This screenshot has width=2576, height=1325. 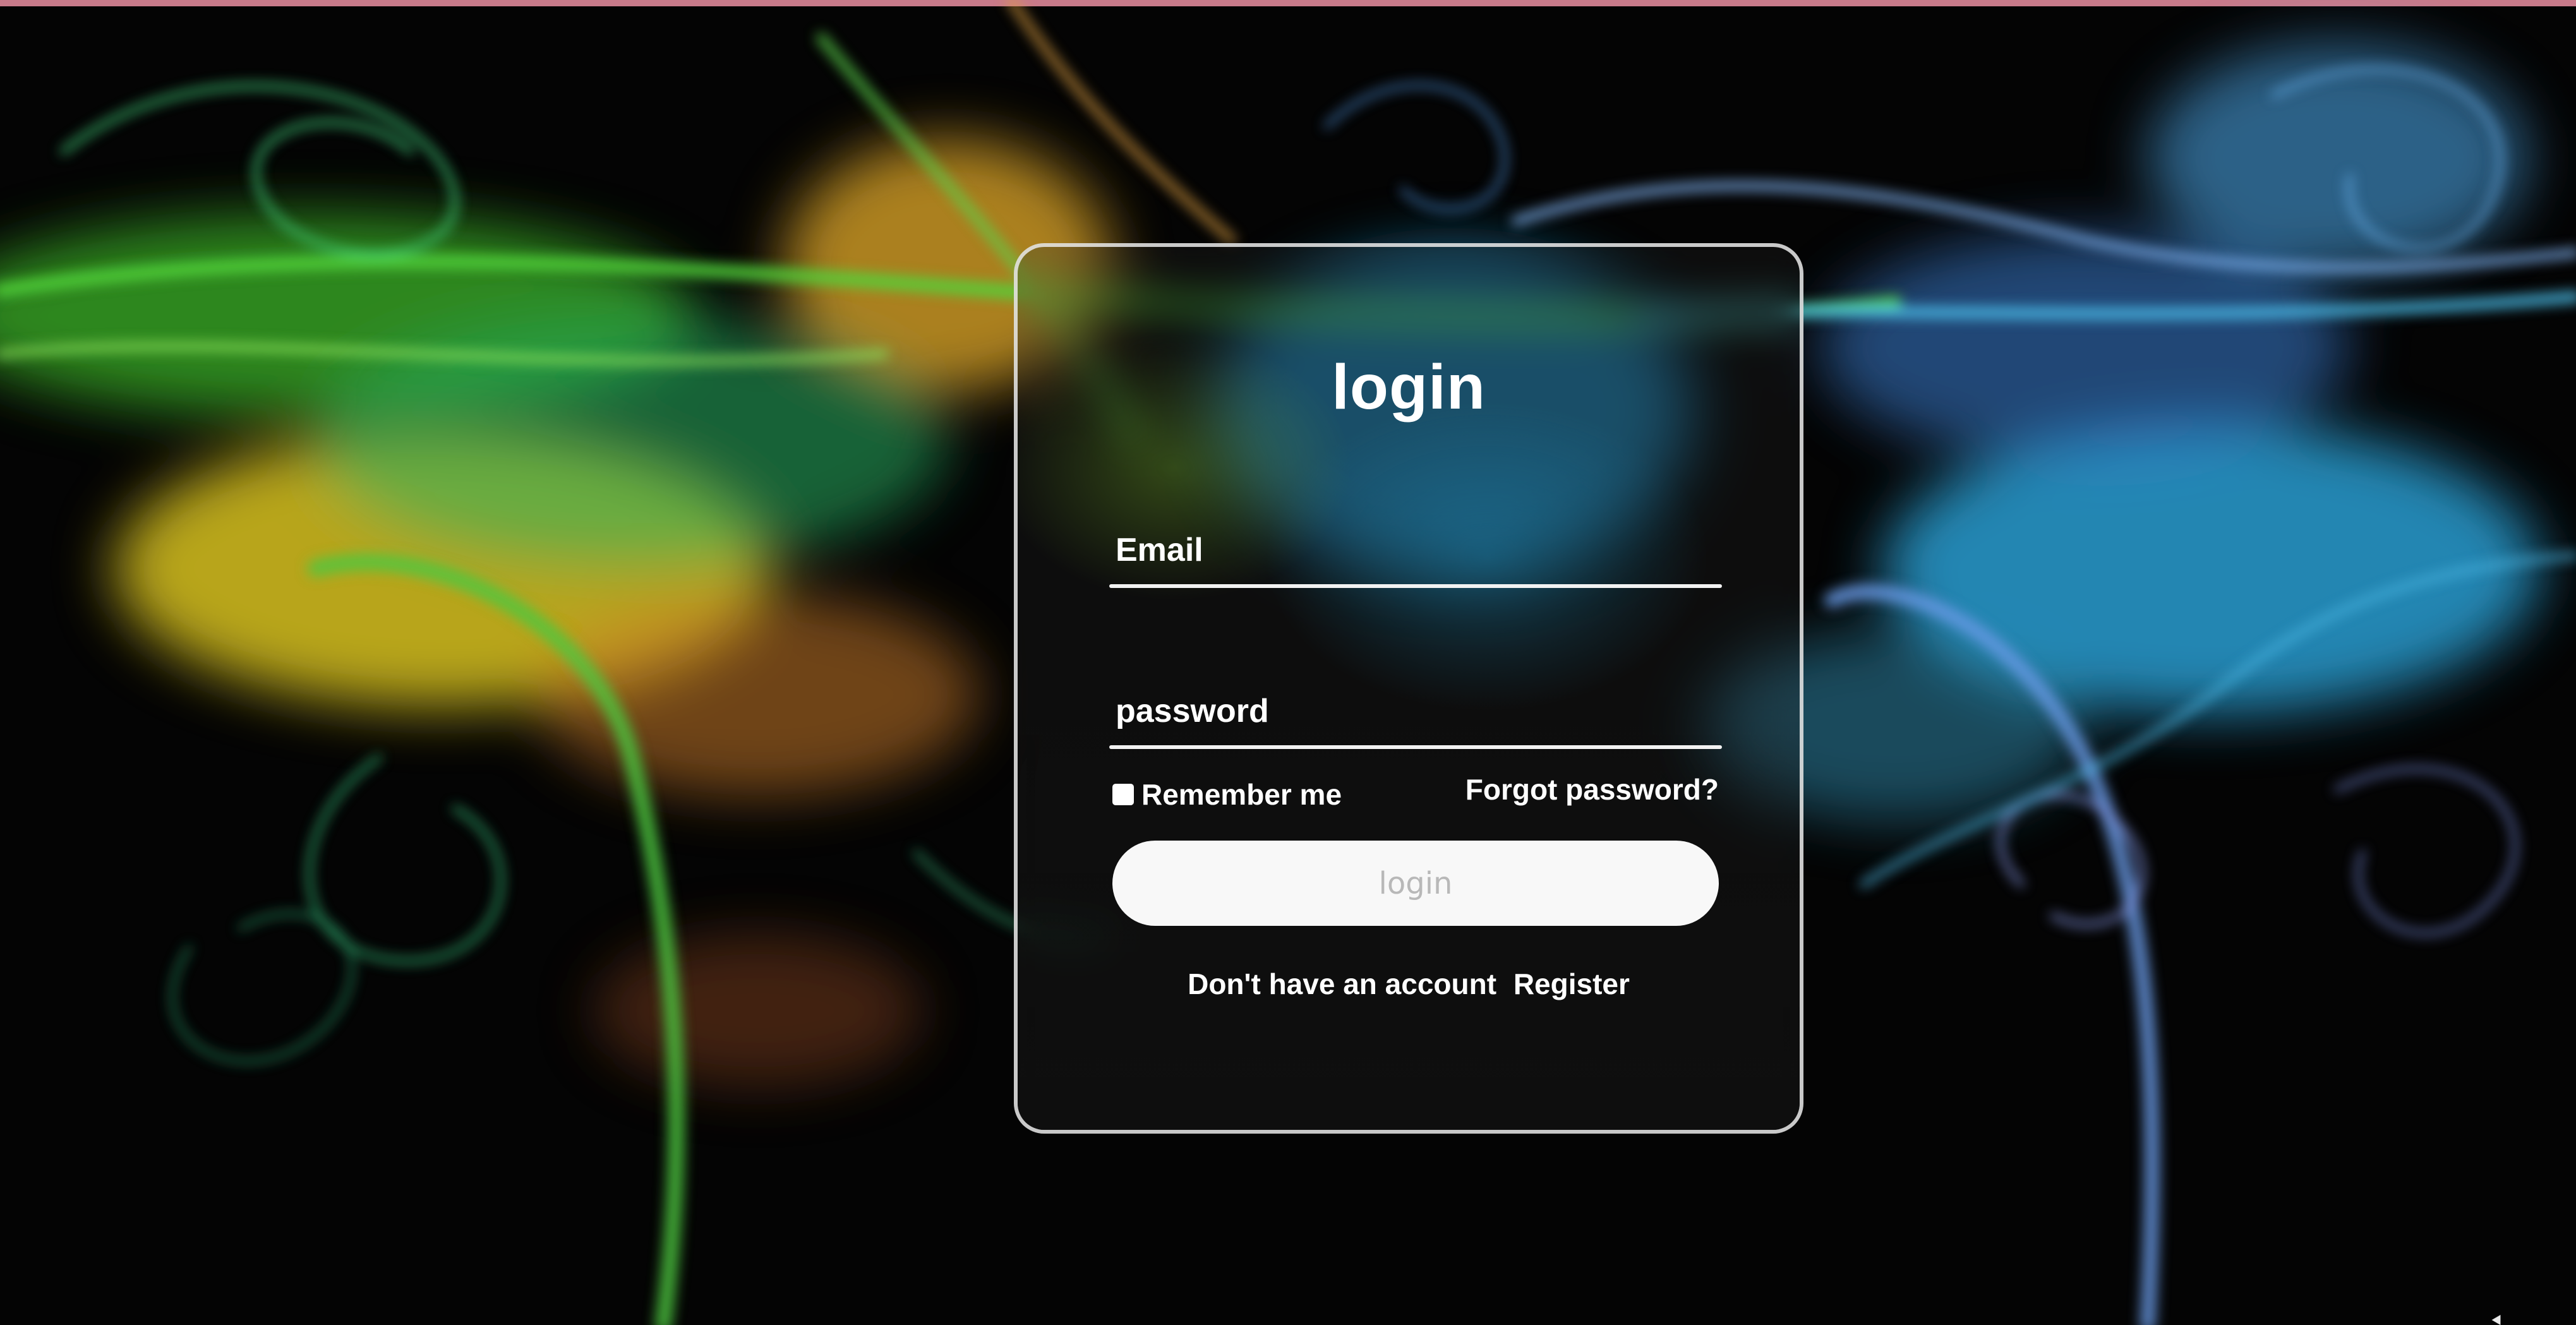 What do you see at coordinates (1416, 883) in the screenshot?
I see `login-button: login` at bounding box center [1416, 883].